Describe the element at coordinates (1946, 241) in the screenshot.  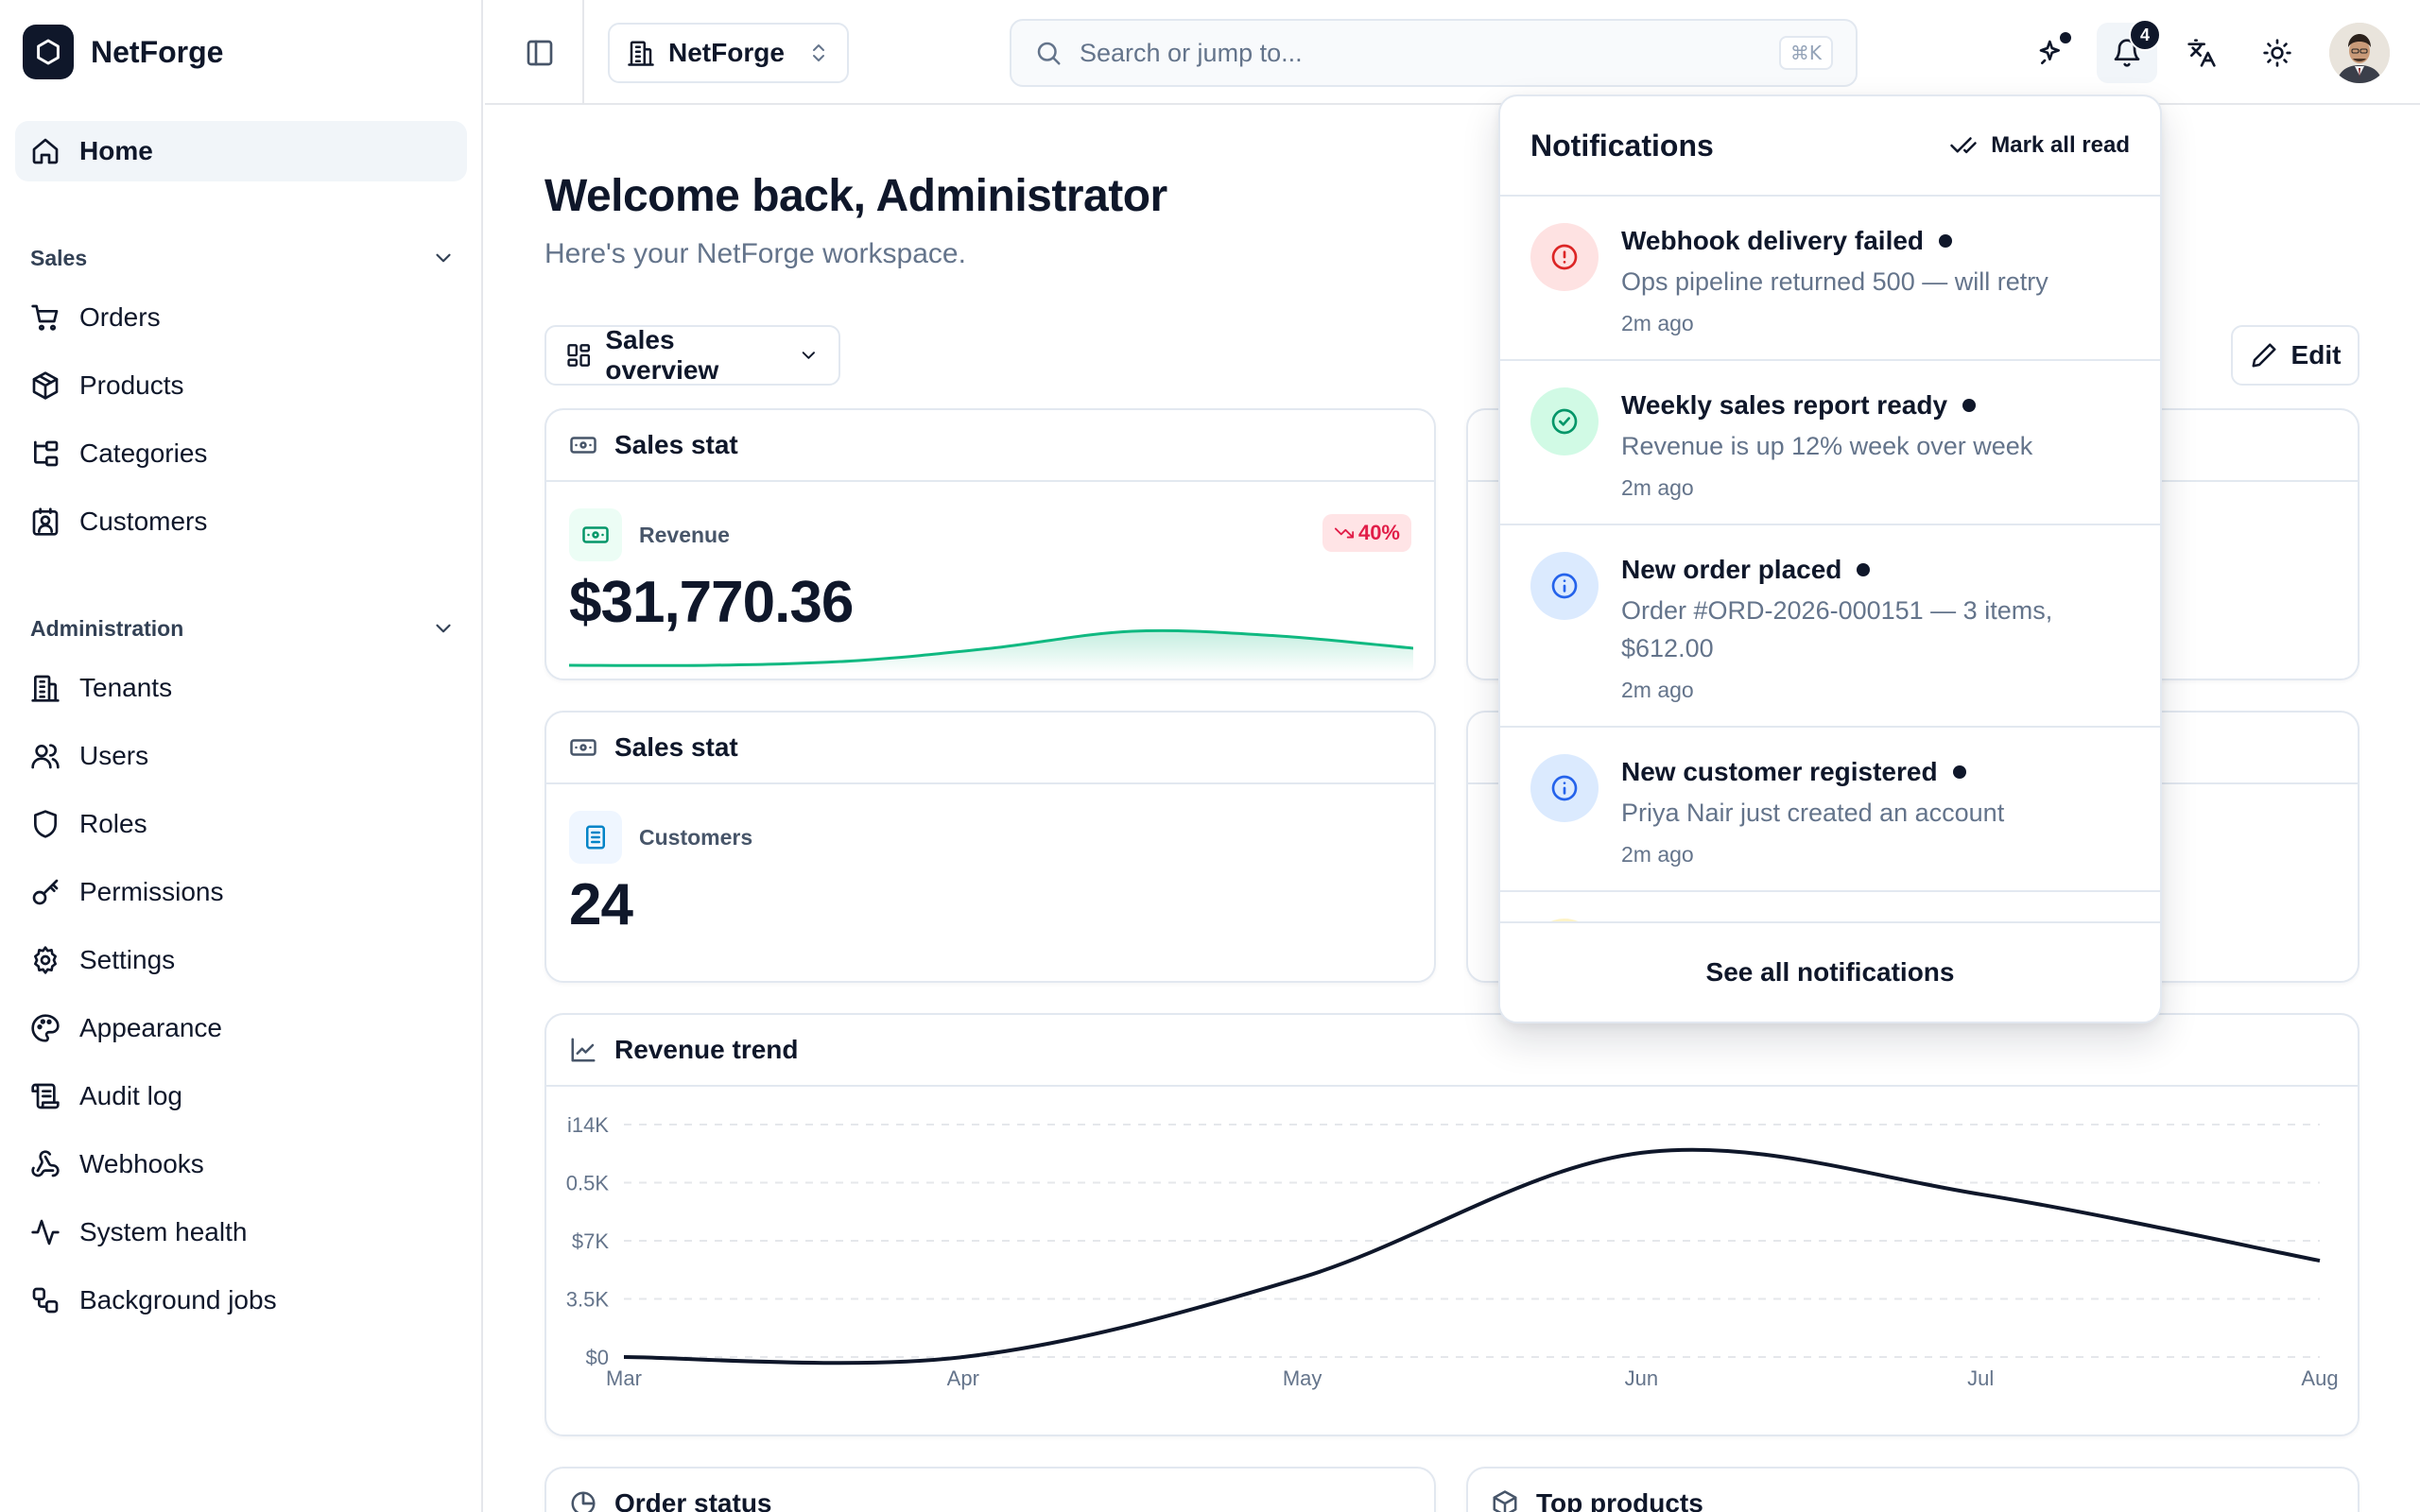
I see `unread-dot` at that location.